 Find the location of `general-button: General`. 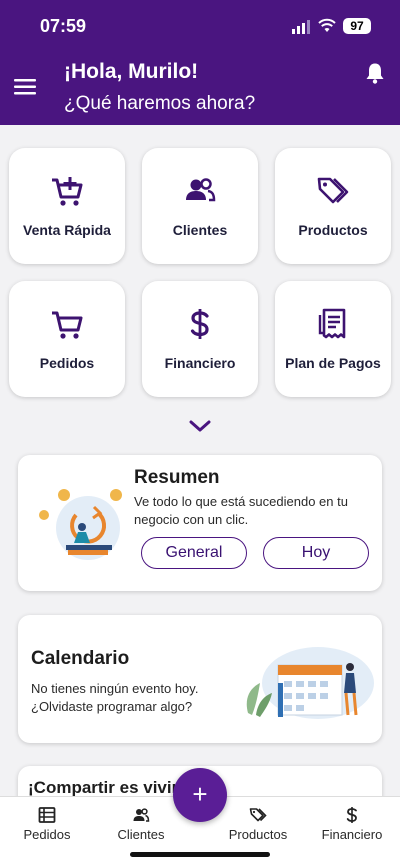

general-button: General is located at coordinates (194, 553).